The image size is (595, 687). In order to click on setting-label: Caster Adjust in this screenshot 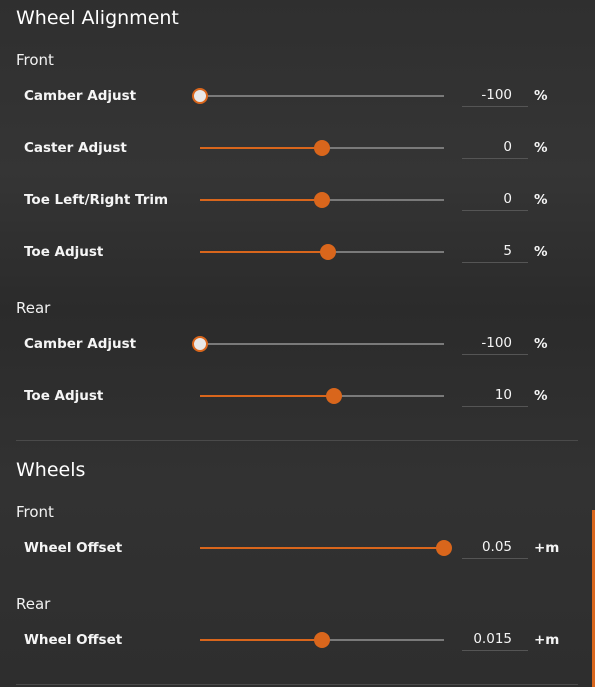, I will do `click(75, 148)`.